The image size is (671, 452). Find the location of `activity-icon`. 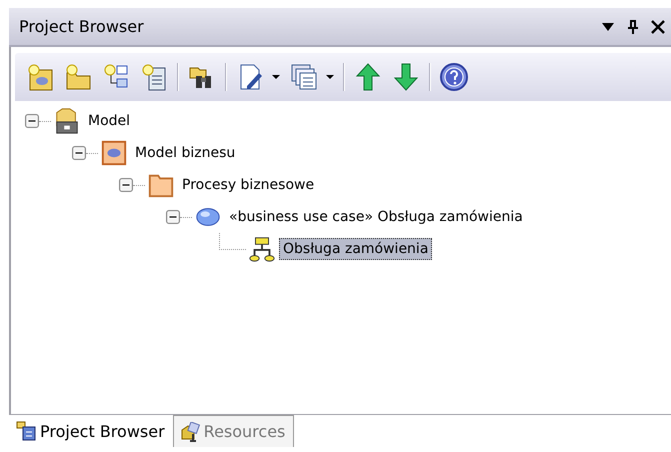

activity-icon is located at coordinates (262, 249).